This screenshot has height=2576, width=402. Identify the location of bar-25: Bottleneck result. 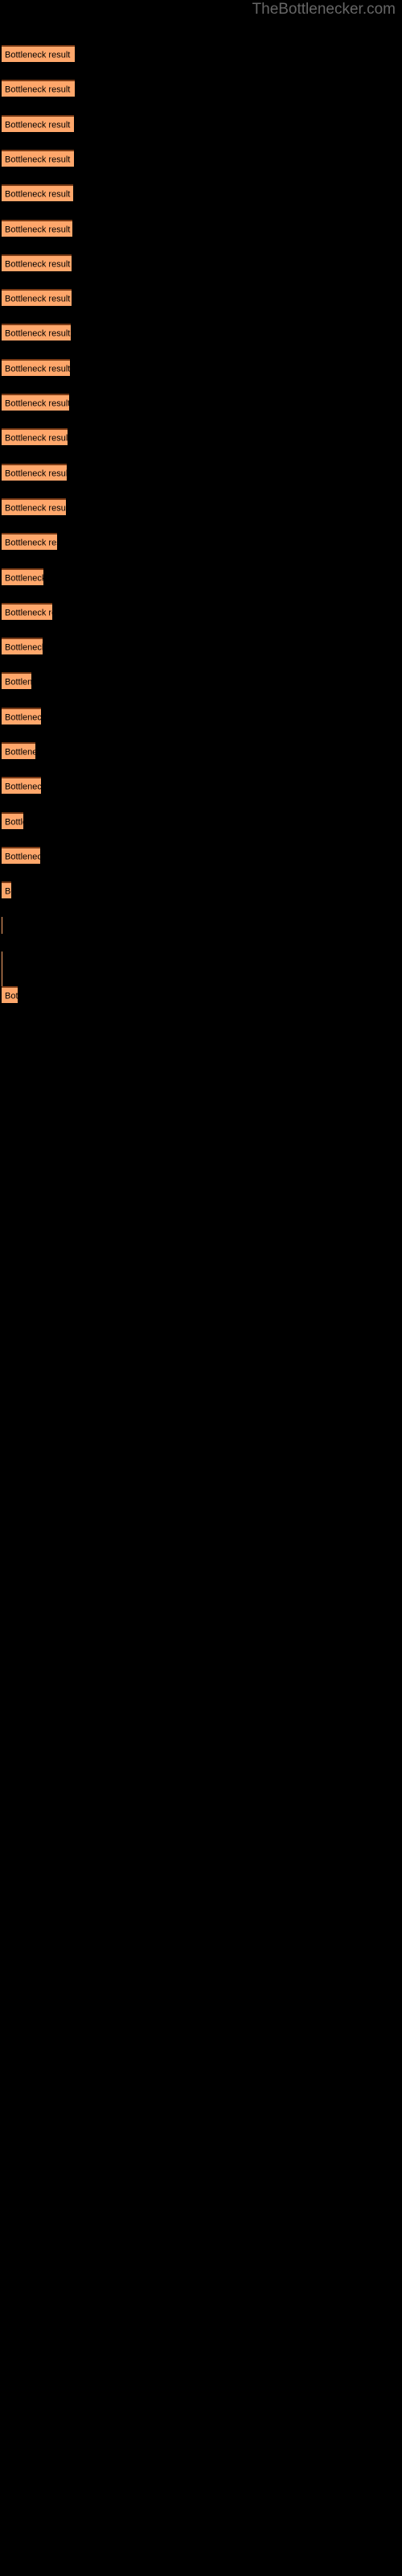
(6, 889).